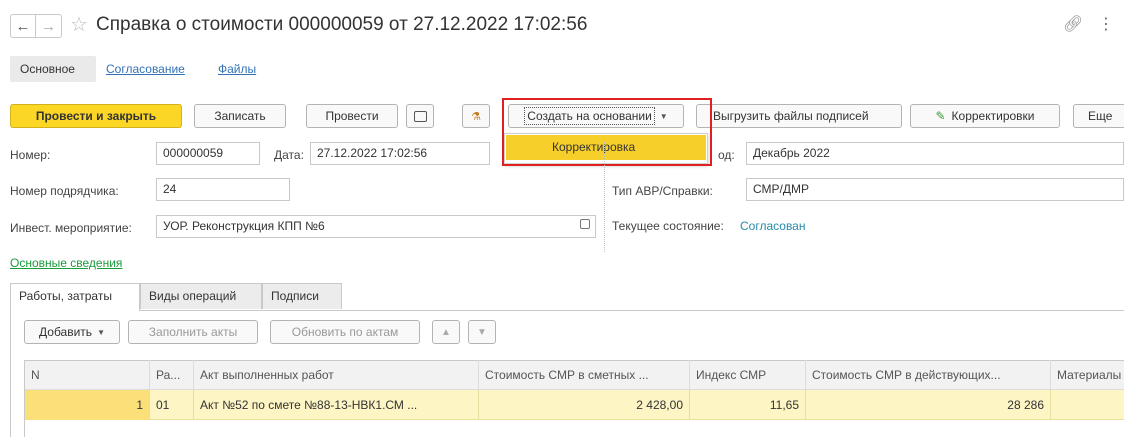  I want to click on column-header-index: Индекс СМР, so click(748, 375).